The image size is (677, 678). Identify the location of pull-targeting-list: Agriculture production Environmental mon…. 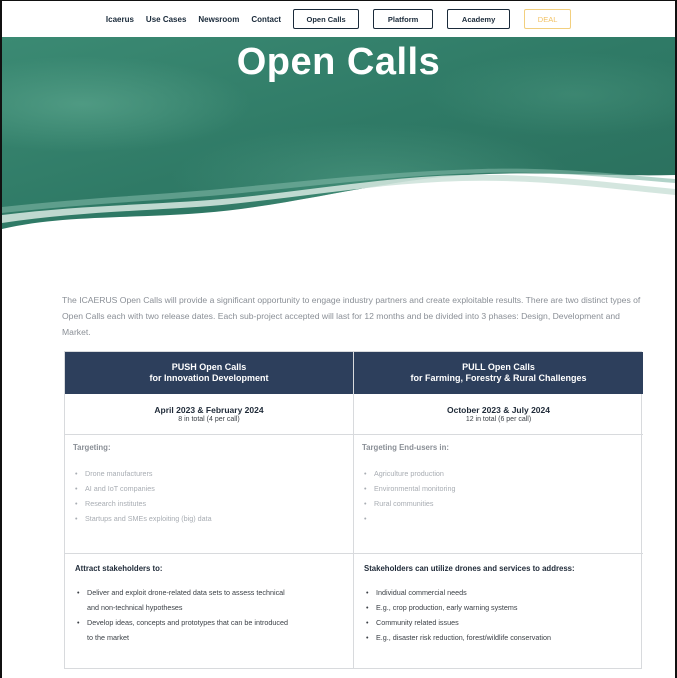
(502, 496).